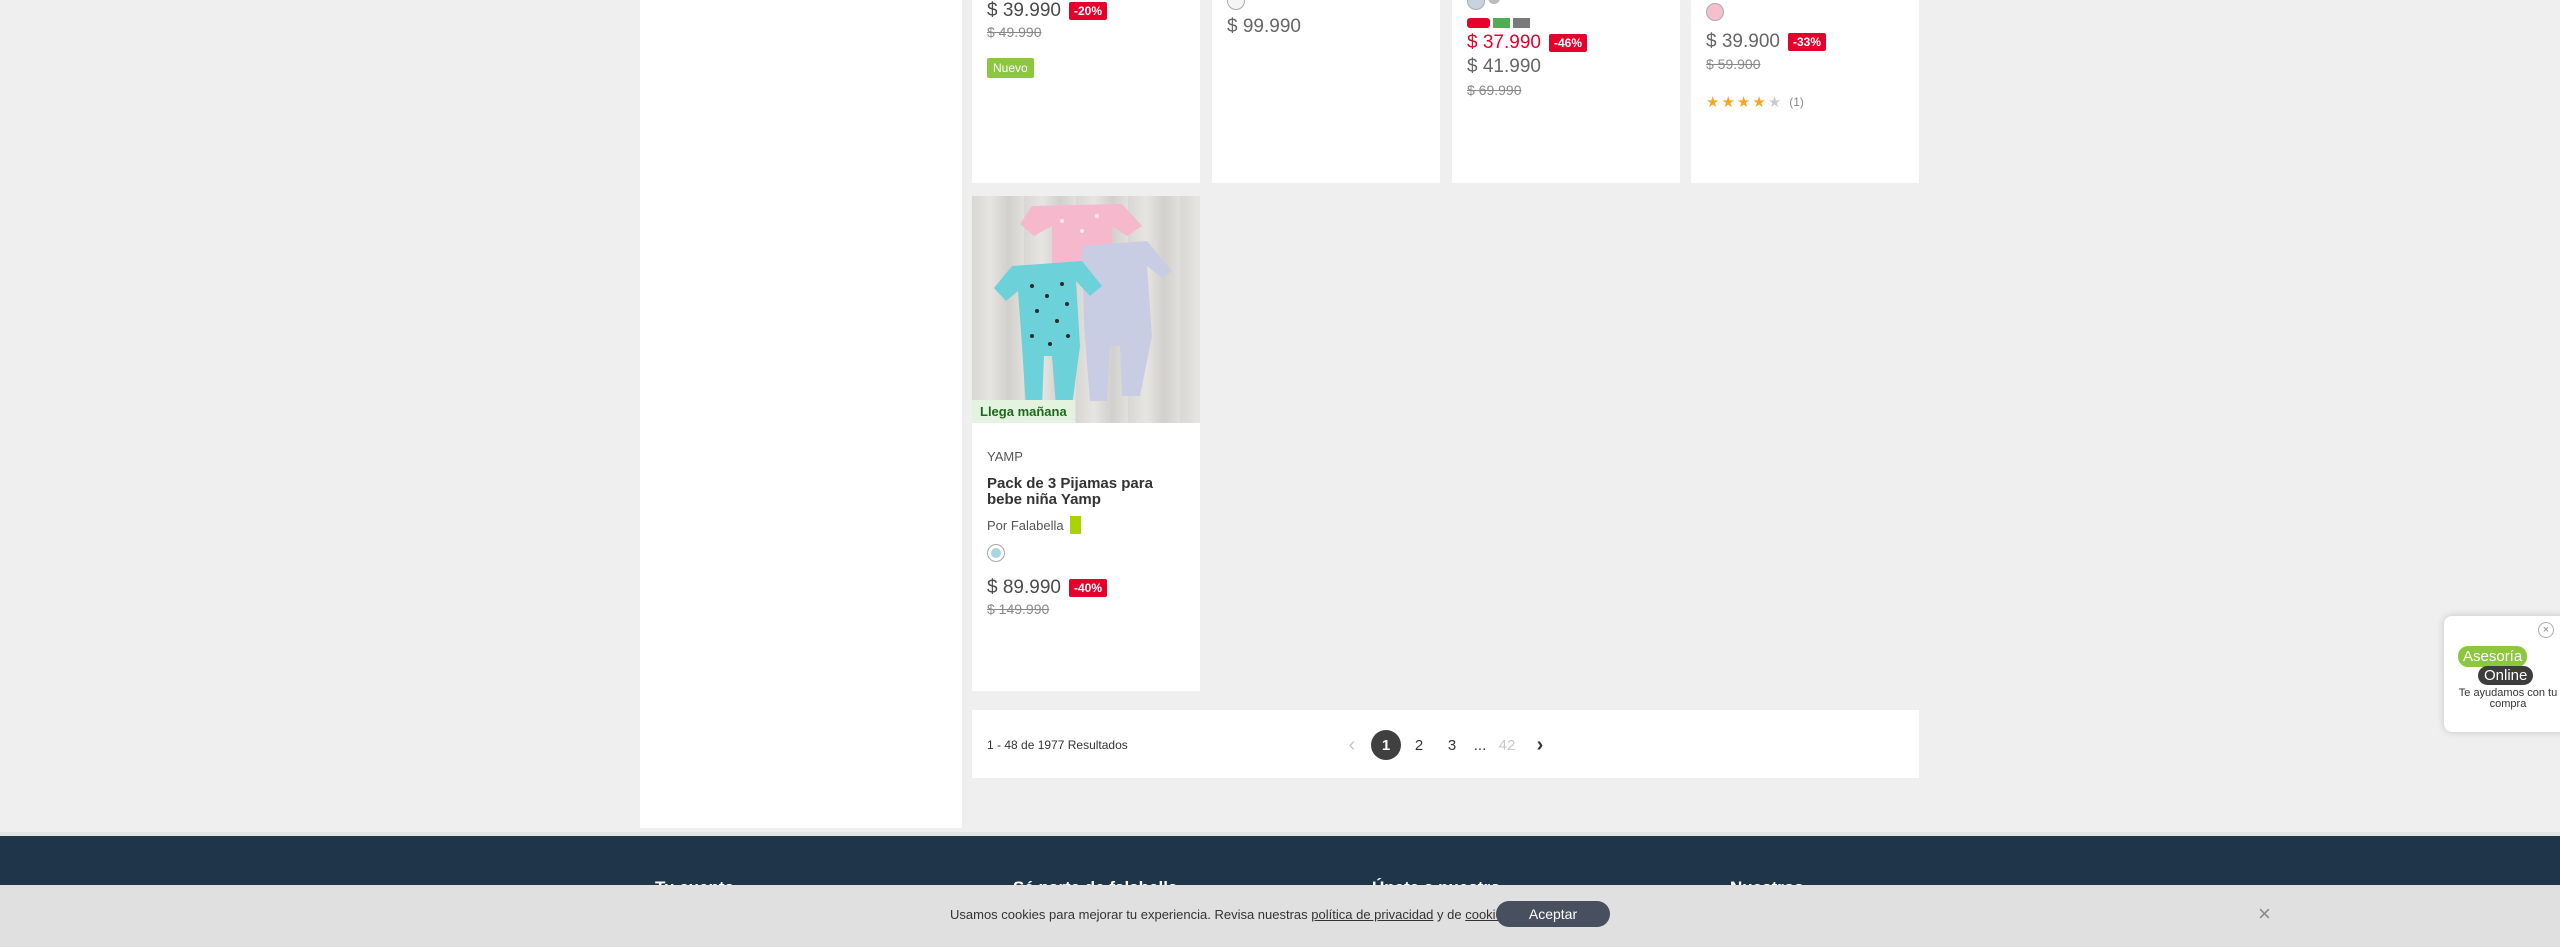 The image size is (2560, 947). What do you see at coordinates (1352, 745) in the screenshot?
I see `prev-page-icon: ‹` at bounding box center [1352, 745].